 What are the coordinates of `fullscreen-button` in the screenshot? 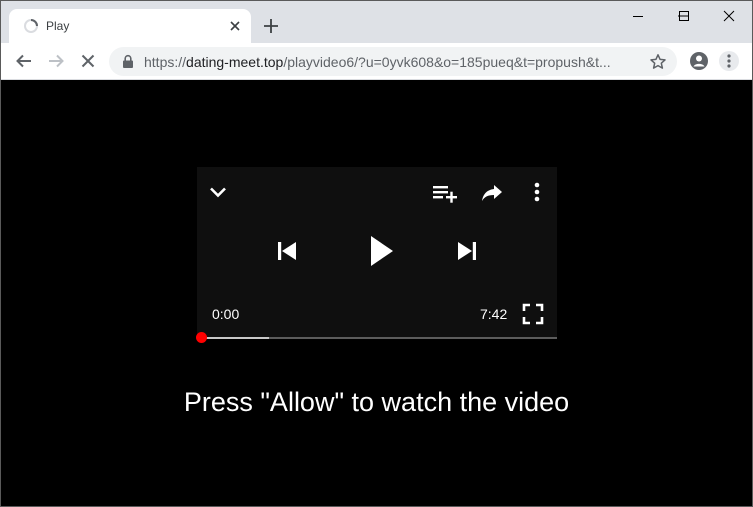 It's located at (533, 314).